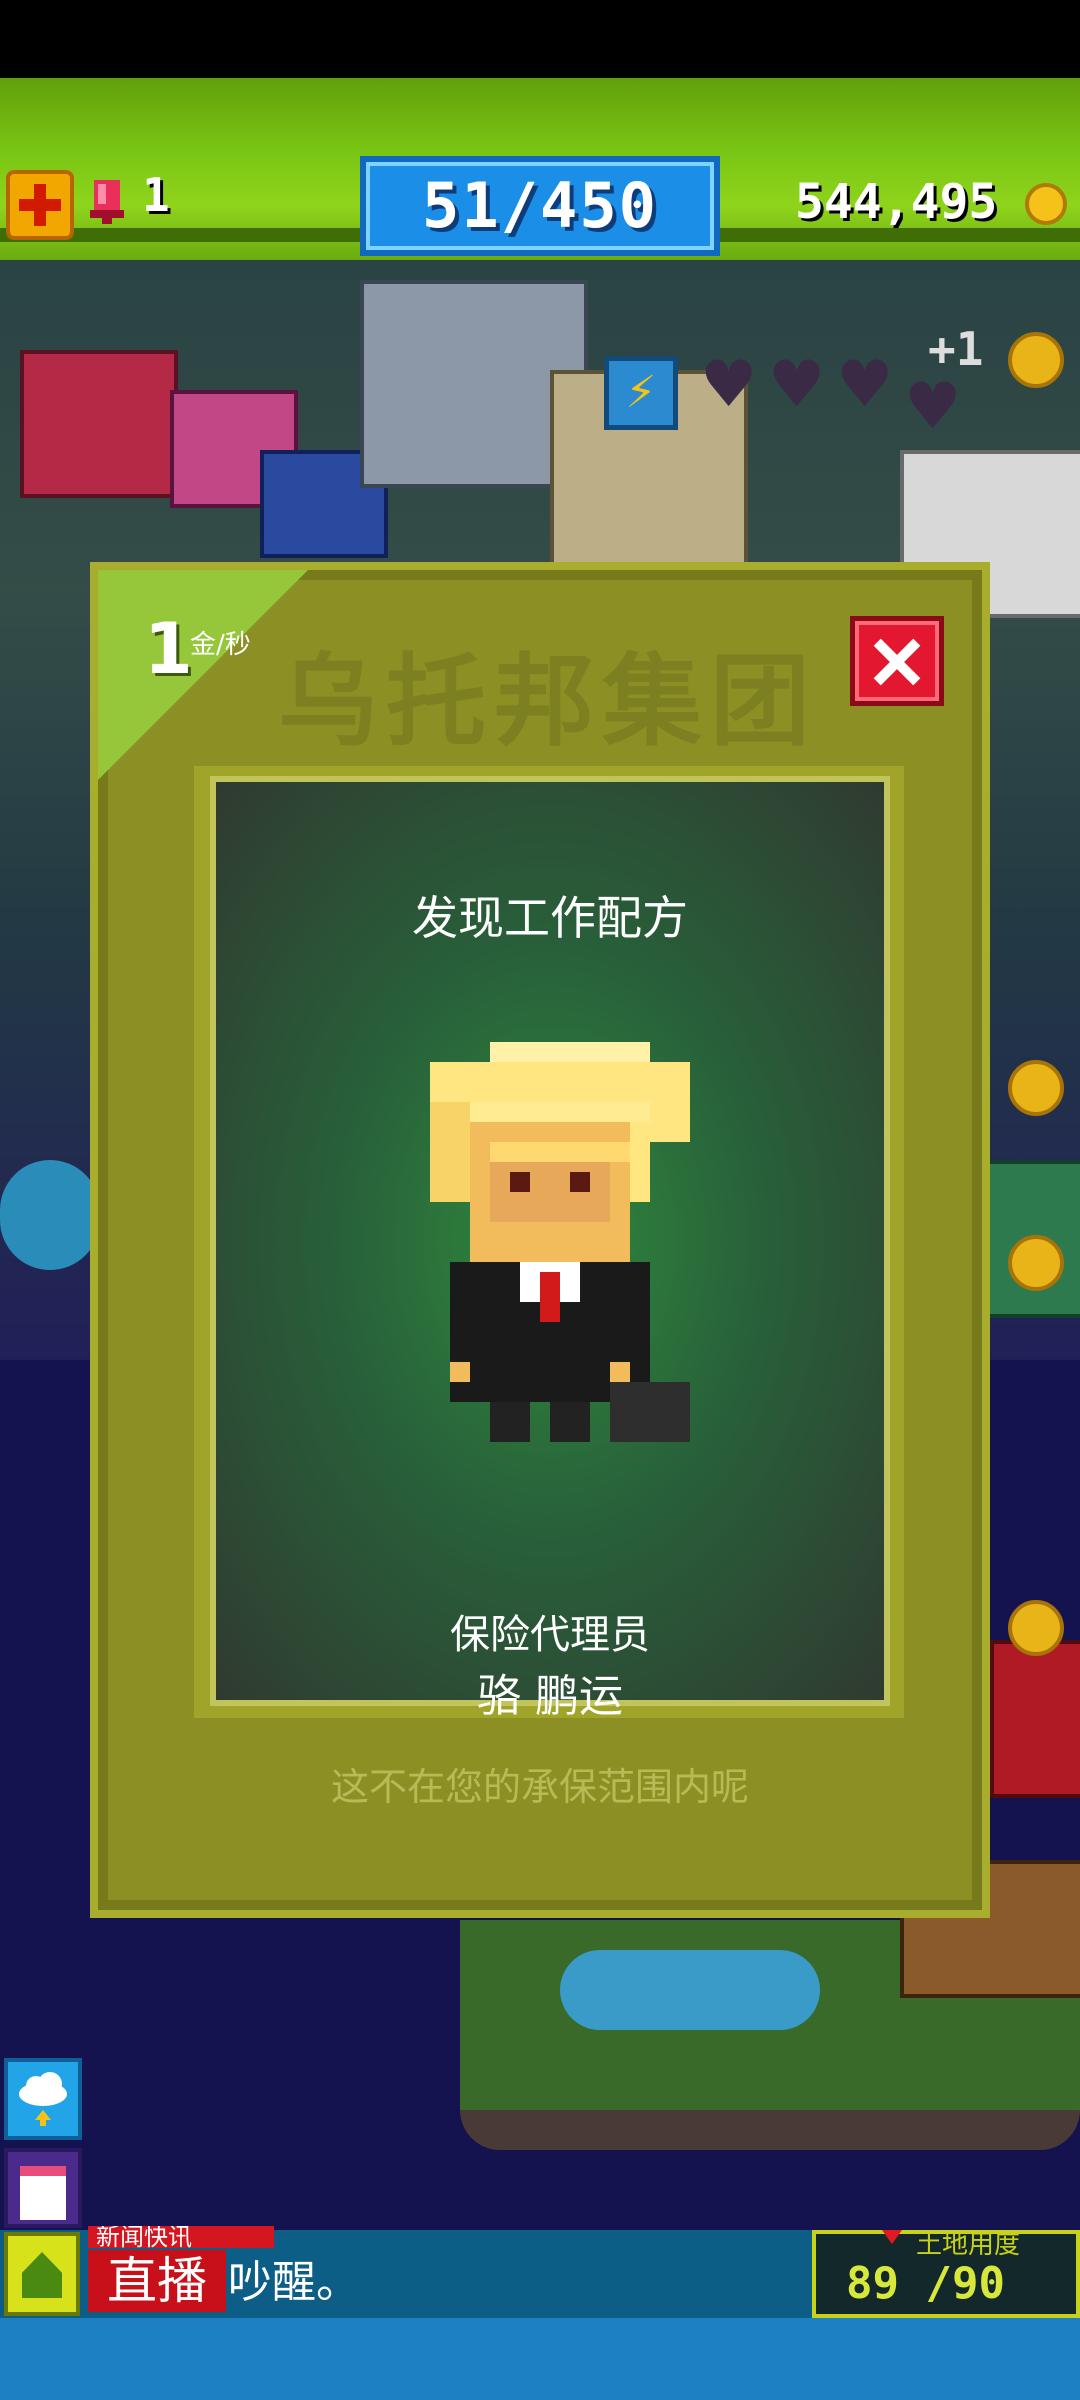  I want to click on land-usage-label: 土地用度, so click(968, 2245).